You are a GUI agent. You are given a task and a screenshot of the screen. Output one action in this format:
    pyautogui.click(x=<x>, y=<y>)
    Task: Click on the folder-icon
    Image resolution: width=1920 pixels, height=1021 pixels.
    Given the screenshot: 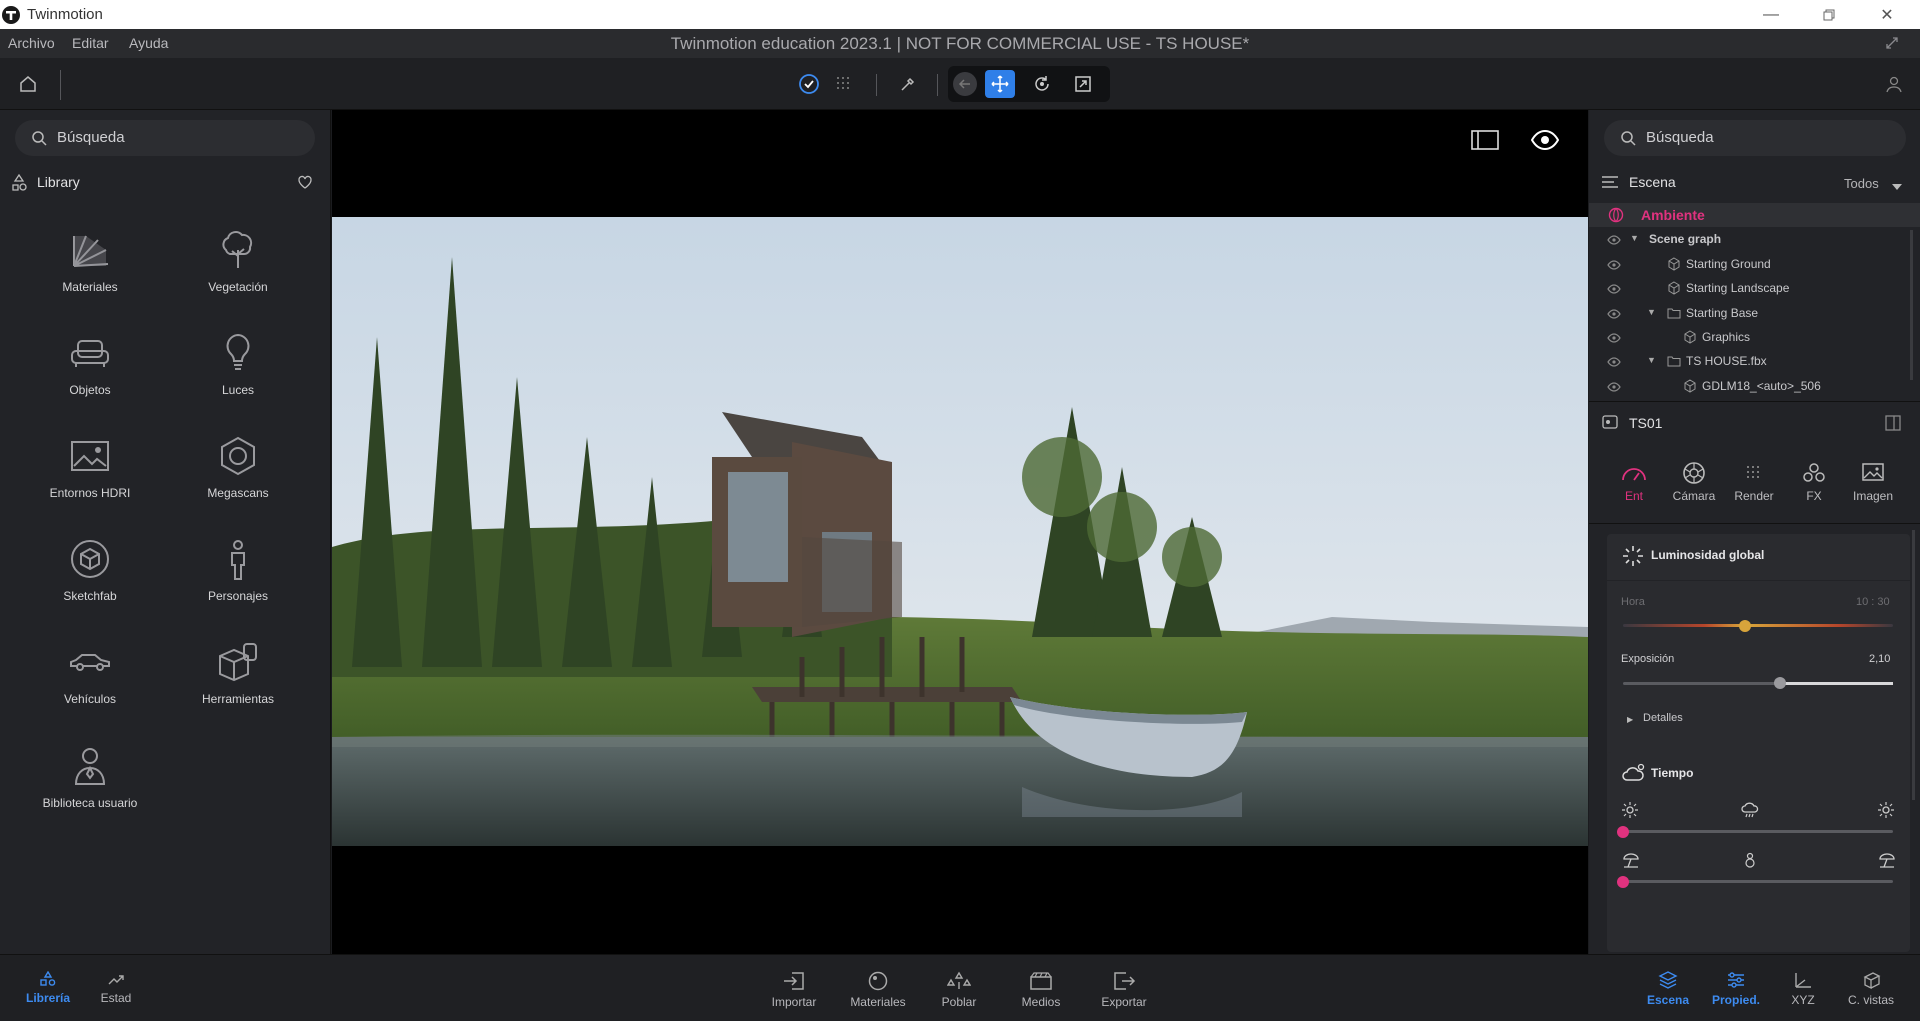 What is the action you would take?
    pyautogui.click(x=1674, y=361)
    